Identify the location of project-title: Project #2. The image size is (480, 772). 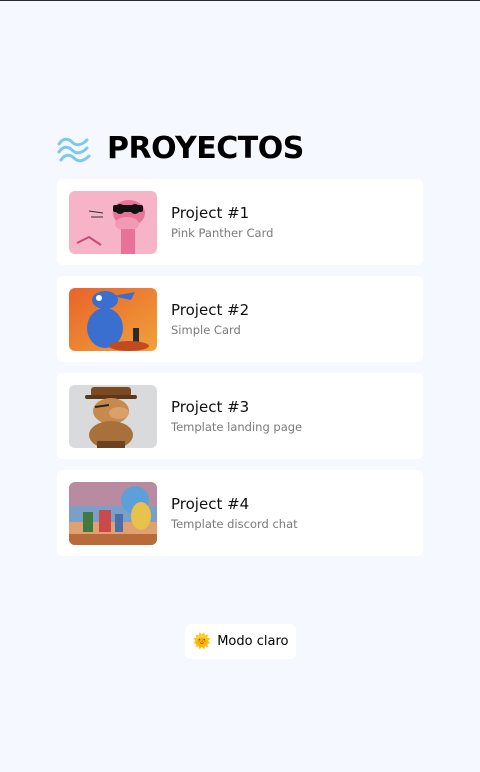
(210, 310).